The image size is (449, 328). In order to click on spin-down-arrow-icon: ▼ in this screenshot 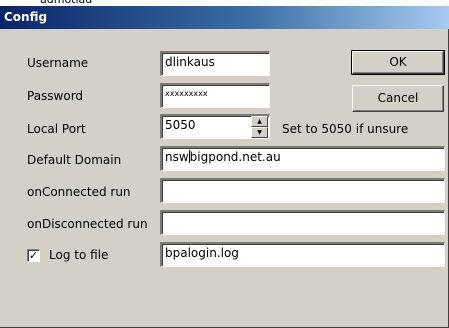, I will do `click(259, 132)`.